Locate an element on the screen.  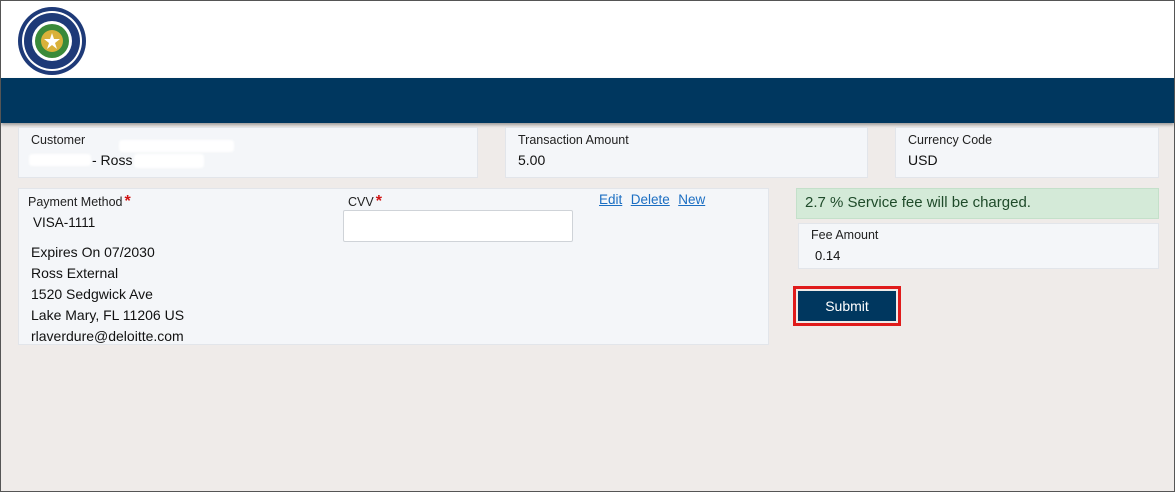
seal-icon is located at coordinates (52, 41).